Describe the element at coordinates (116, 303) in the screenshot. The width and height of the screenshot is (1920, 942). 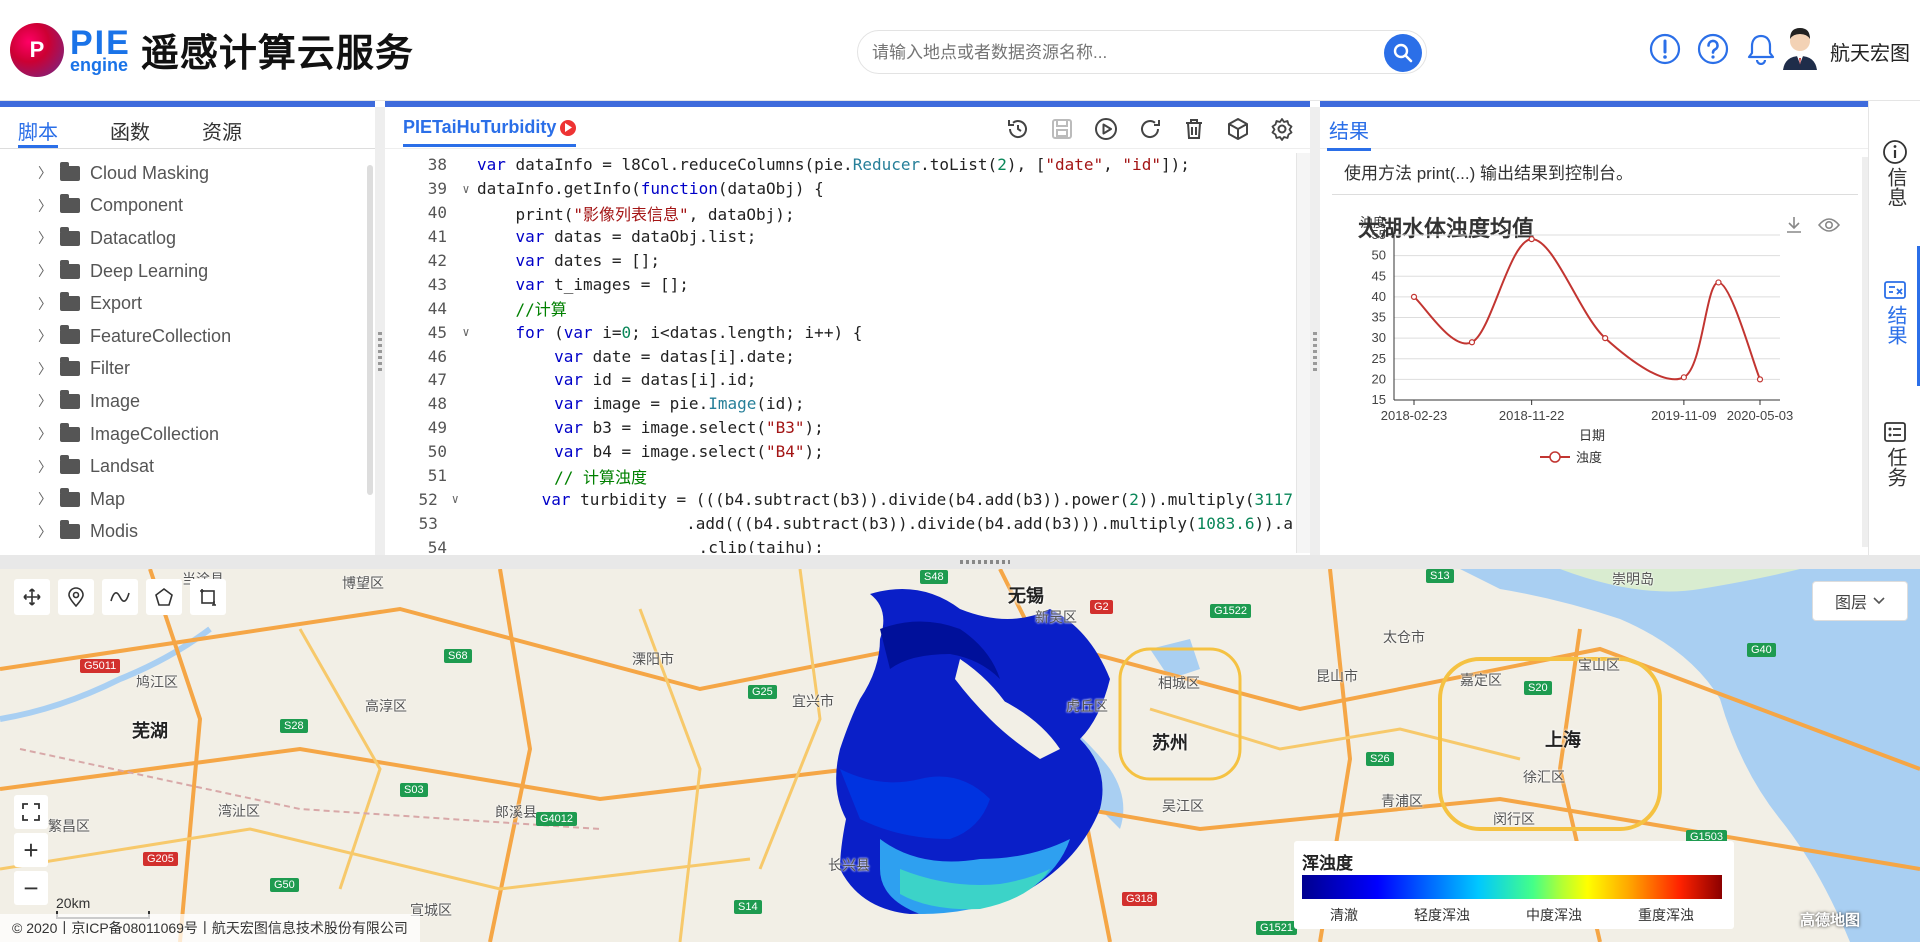
I see `tree-folder-label: Export` at that location.